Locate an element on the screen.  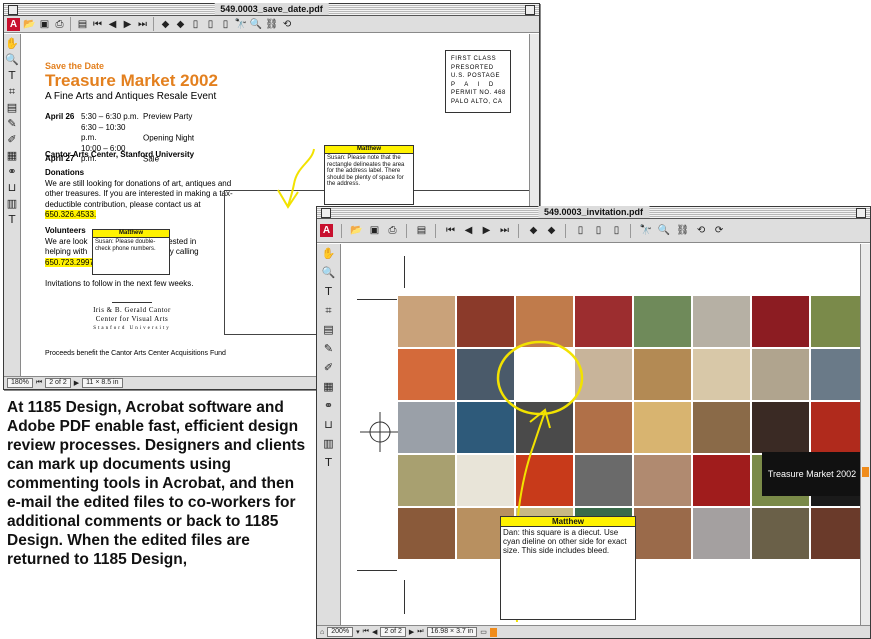
tool-palette: ✋ 🔍 T ⌗ ▤ ✎ ✐ ▦ ⚭ ⊔ ▥ T is located at coordinates (12, 205).